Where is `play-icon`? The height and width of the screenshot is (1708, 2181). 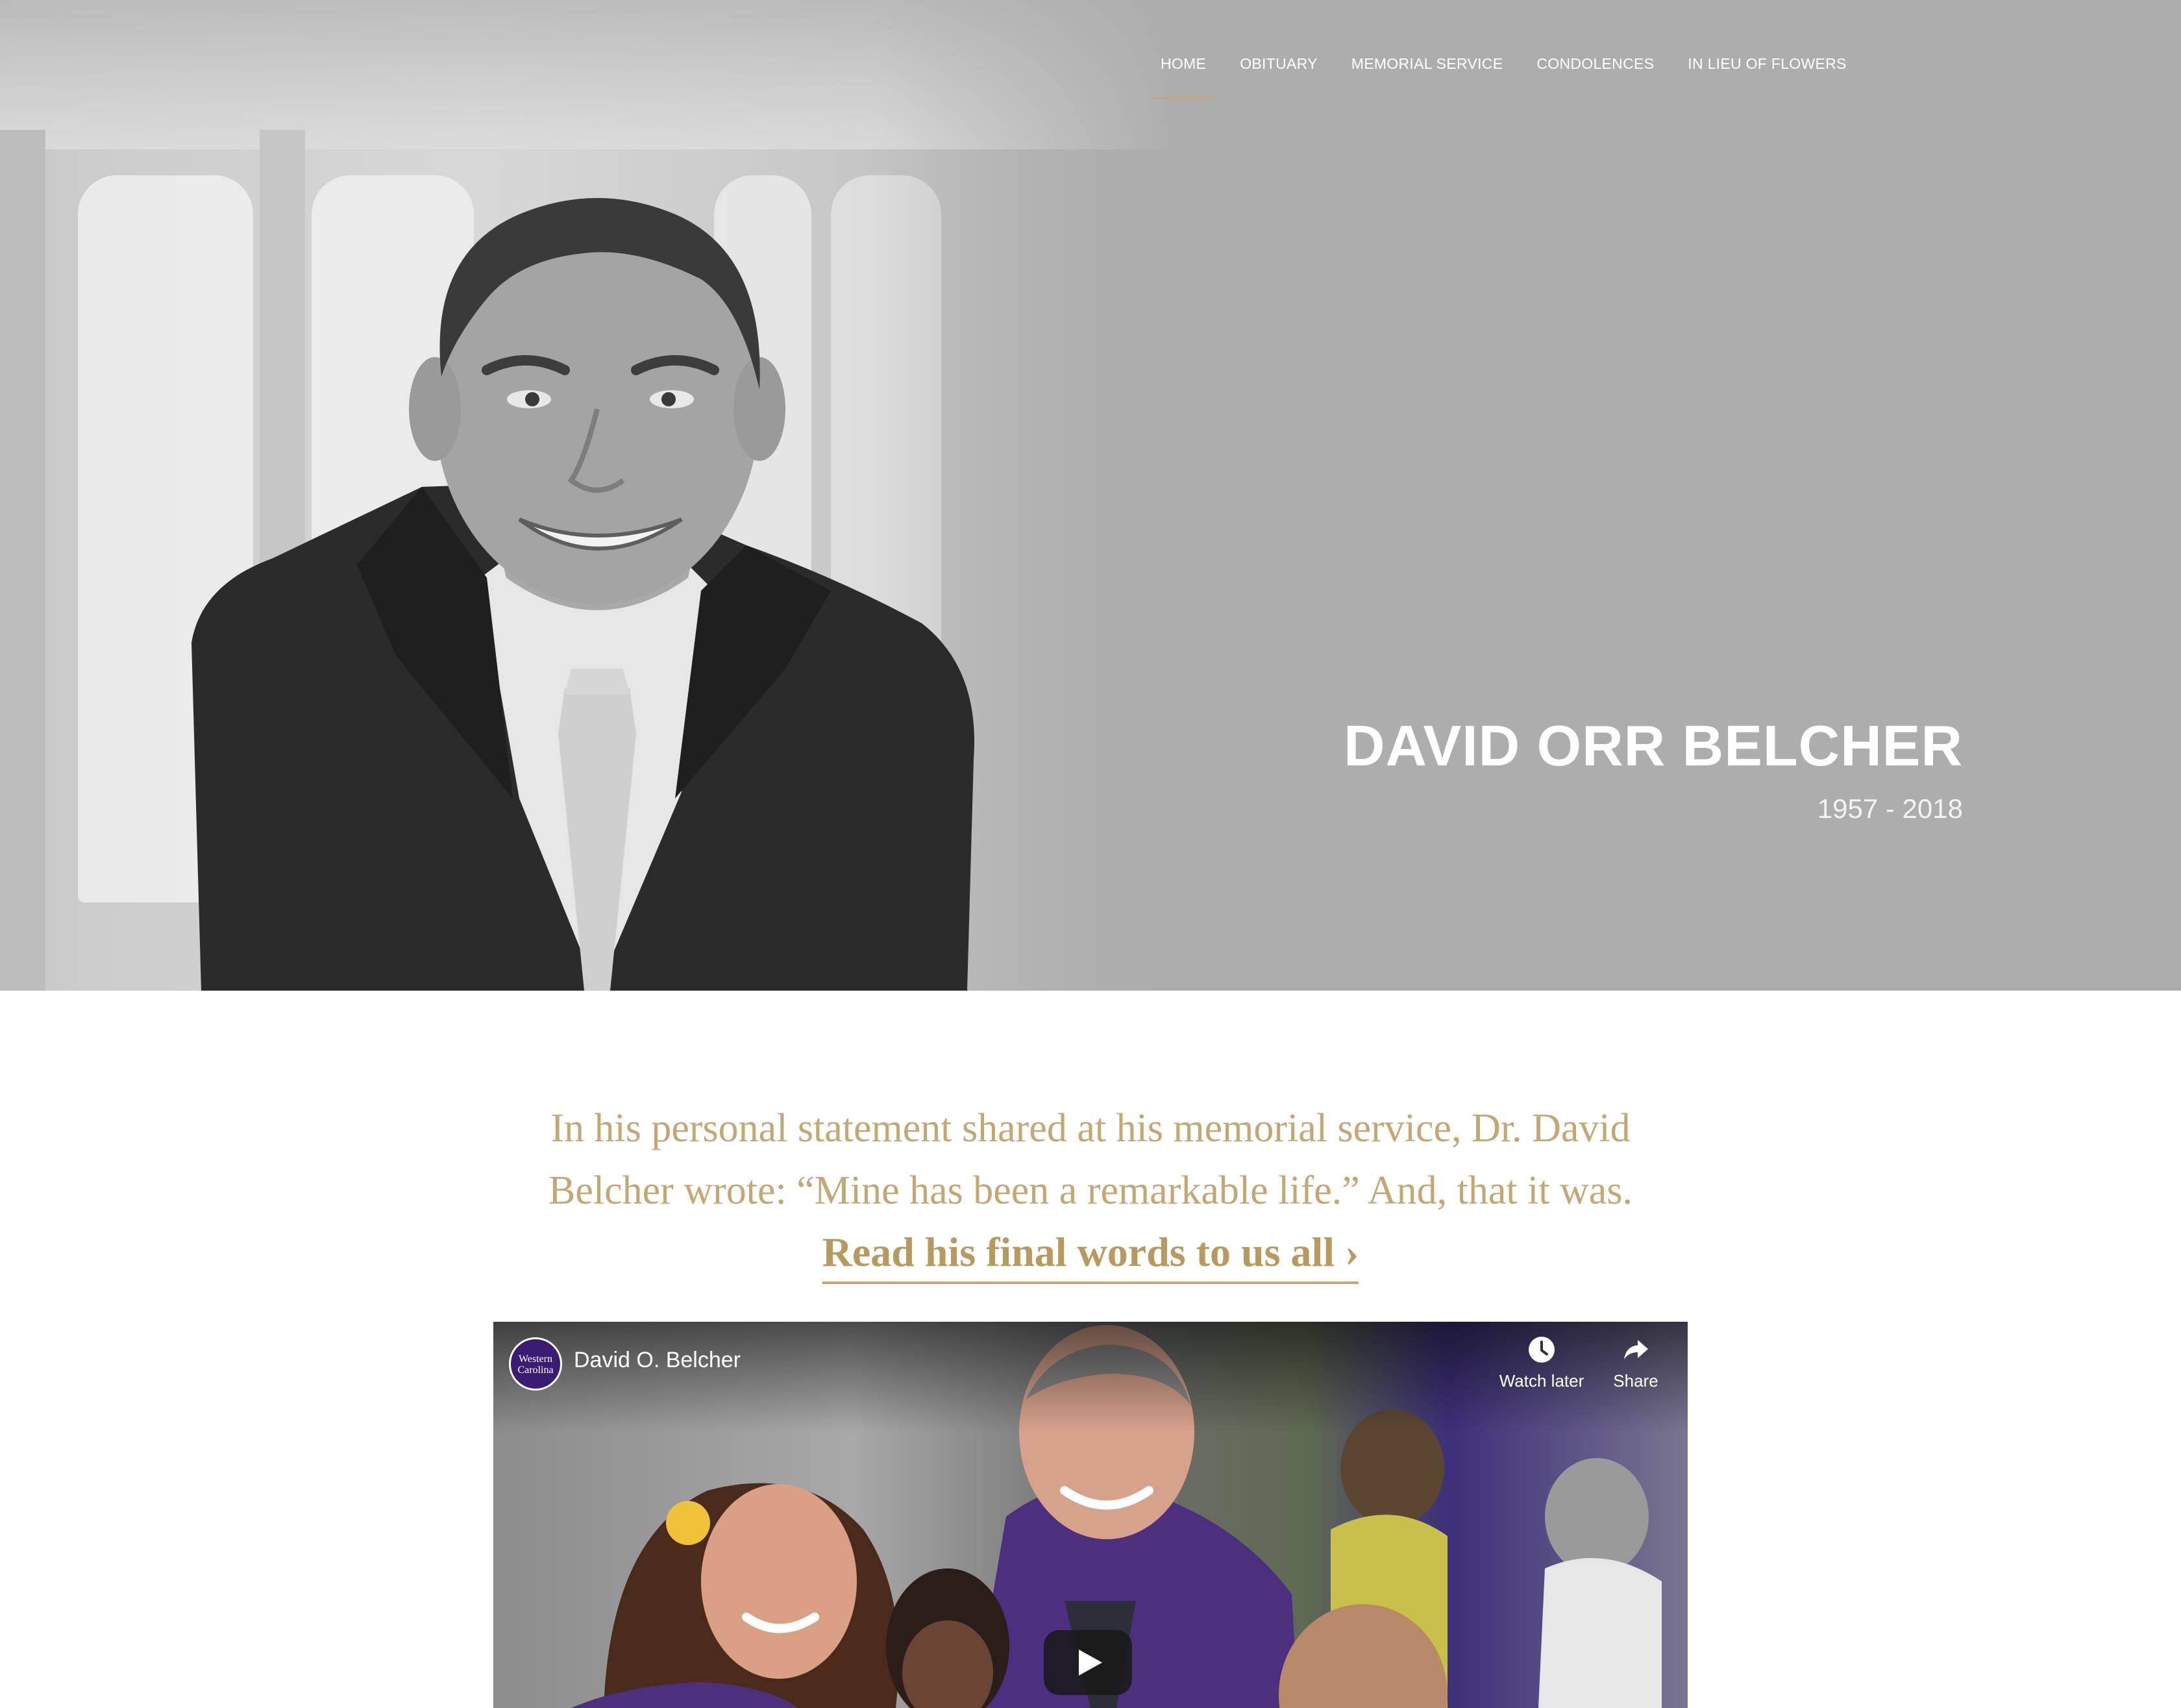
play-icon is located at coordinates (1090, 1663).